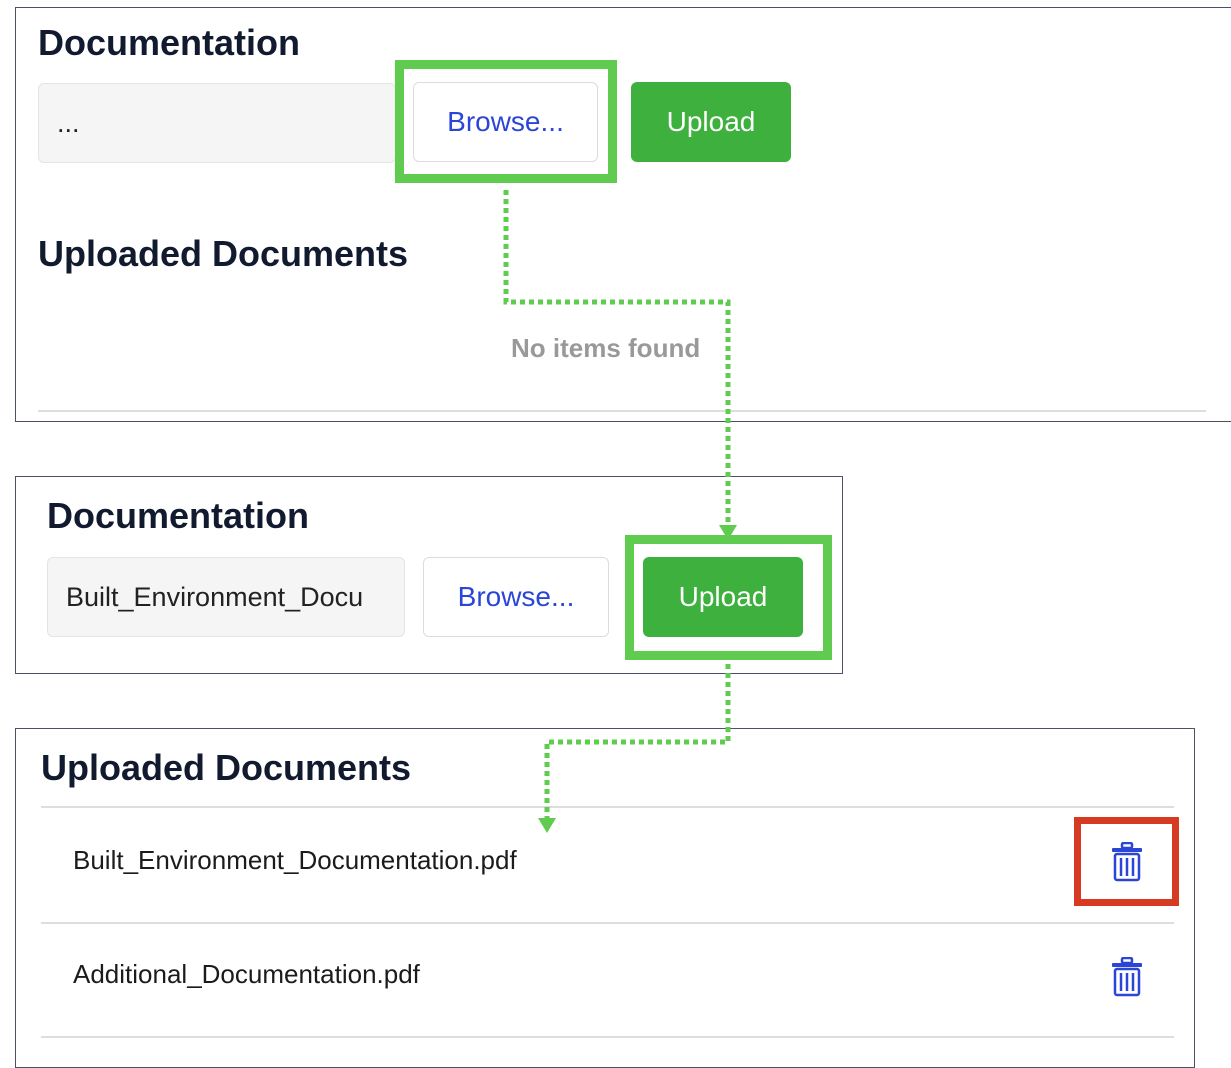 This screenshot has width=1231, height=1068. Describe the element at coordinates (728, 597) in the screenshot. I see `upload-highlight` at that location.